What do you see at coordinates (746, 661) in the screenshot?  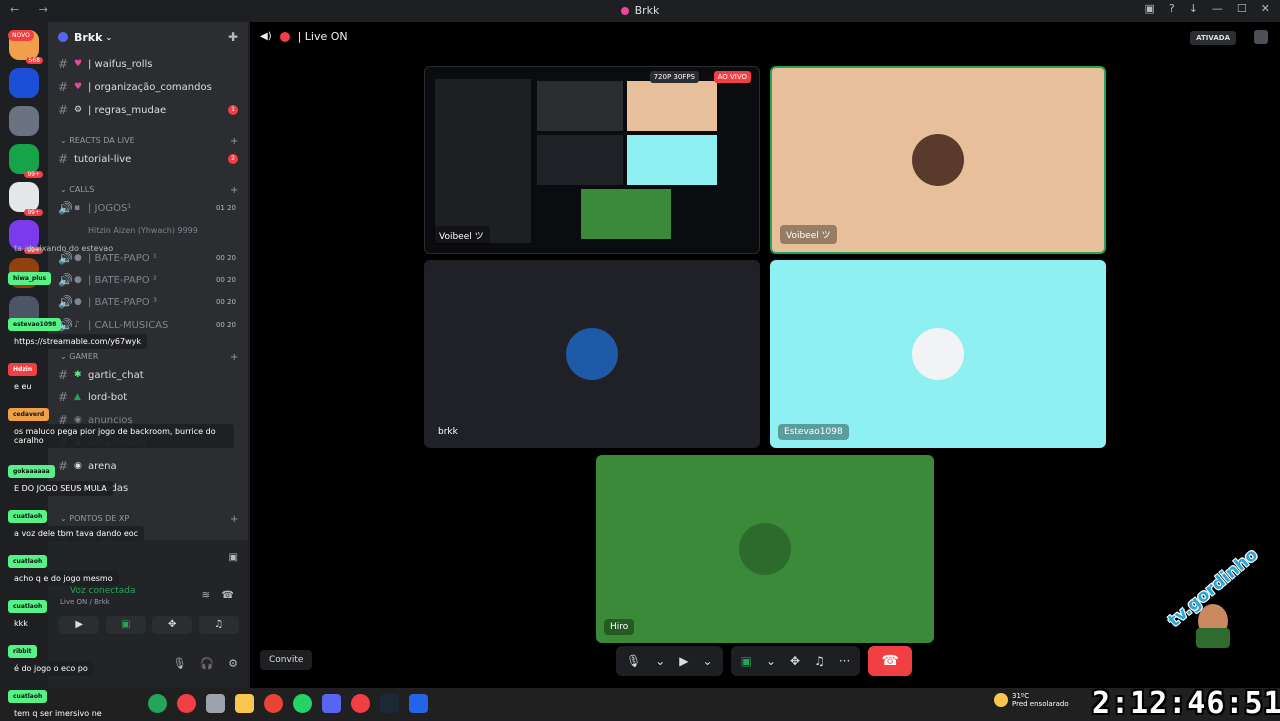 I see `screen-share-icon: ▣` at bounding box center [746, 661].